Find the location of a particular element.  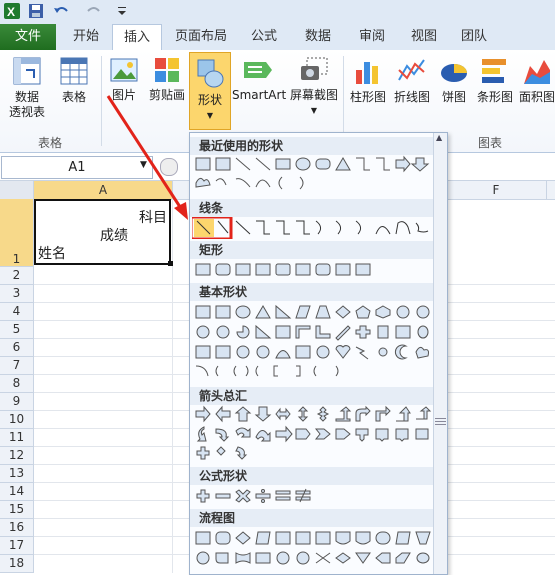

block-arrows-grid is located at coordinates (312, 434).